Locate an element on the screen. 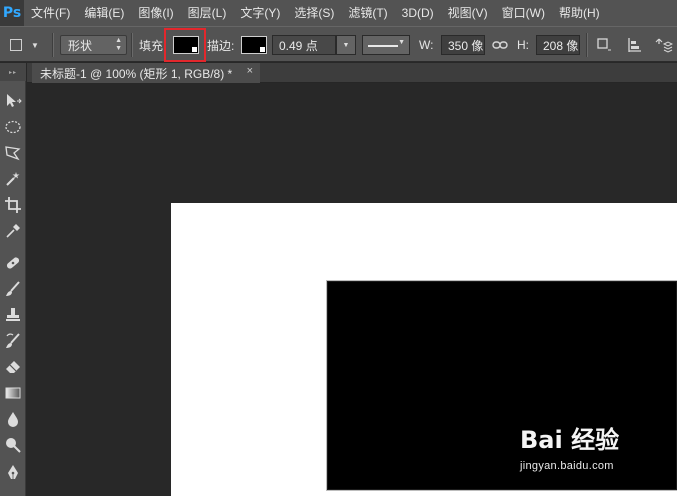 The height and width of the screenshot is (496, 677). history-brush-tool-icon is located at coordinates (13, 341).